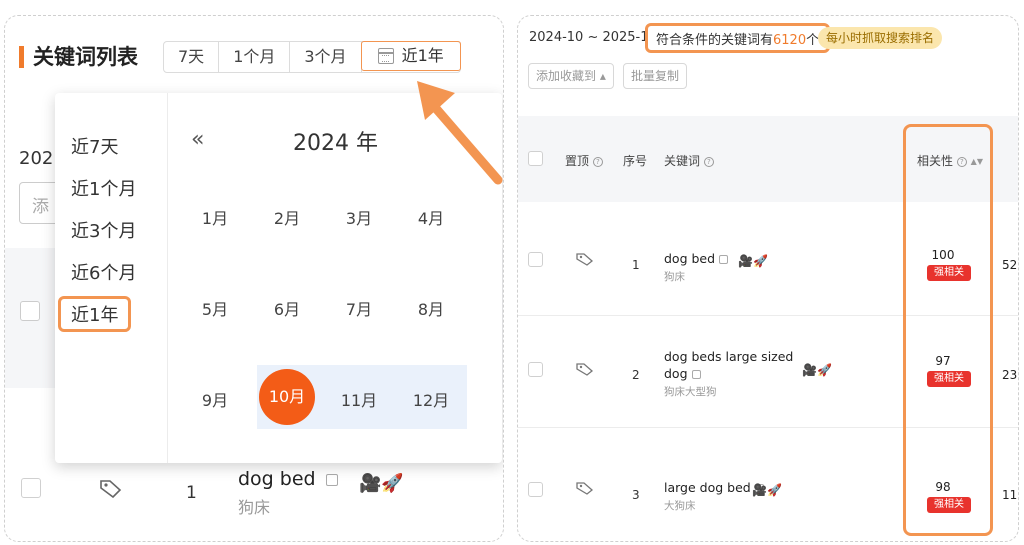  What do you see at coordinates (215, 308) in the screenshot?
I see `month-5: 5月` at bounding box center [215, 308].